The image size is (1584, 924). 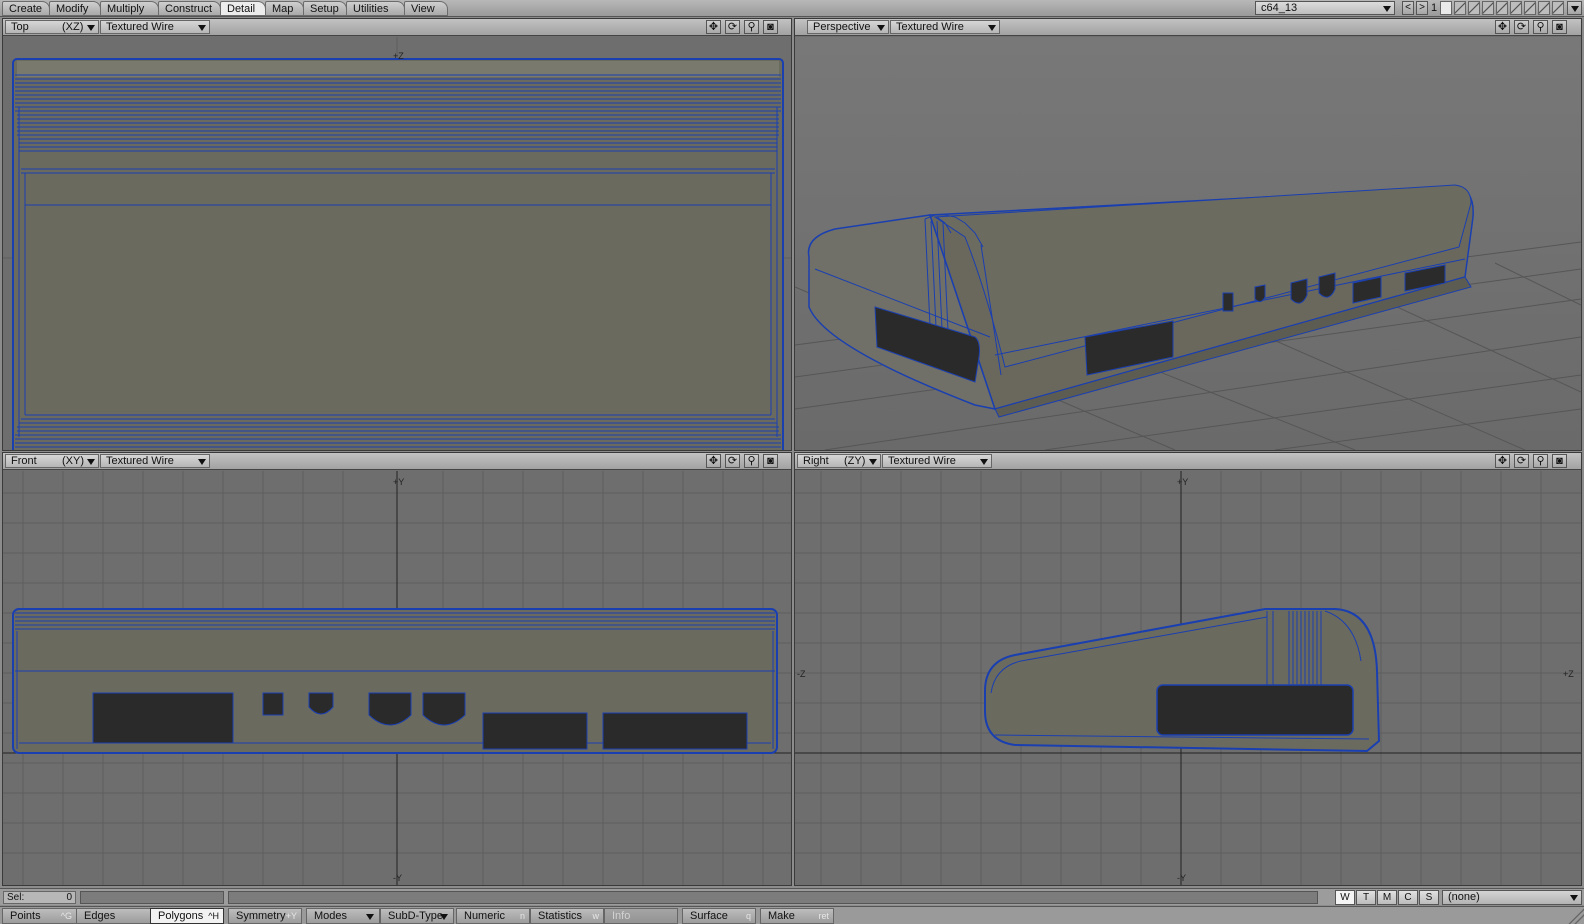 I want to click on polygons-mode-button: Polygons ^H, so click(x=187, y=916).